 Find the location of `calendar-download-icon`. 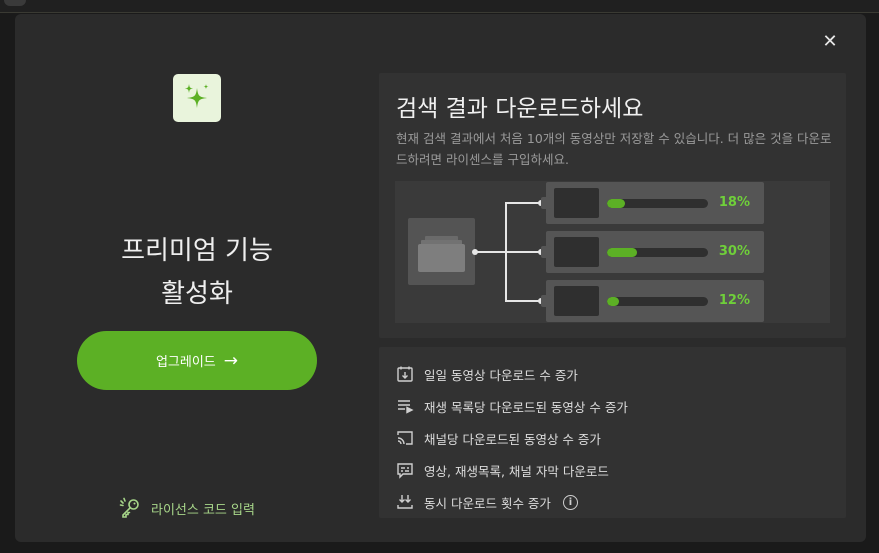

calendar-download-icon is located at coordinates (404, 374).